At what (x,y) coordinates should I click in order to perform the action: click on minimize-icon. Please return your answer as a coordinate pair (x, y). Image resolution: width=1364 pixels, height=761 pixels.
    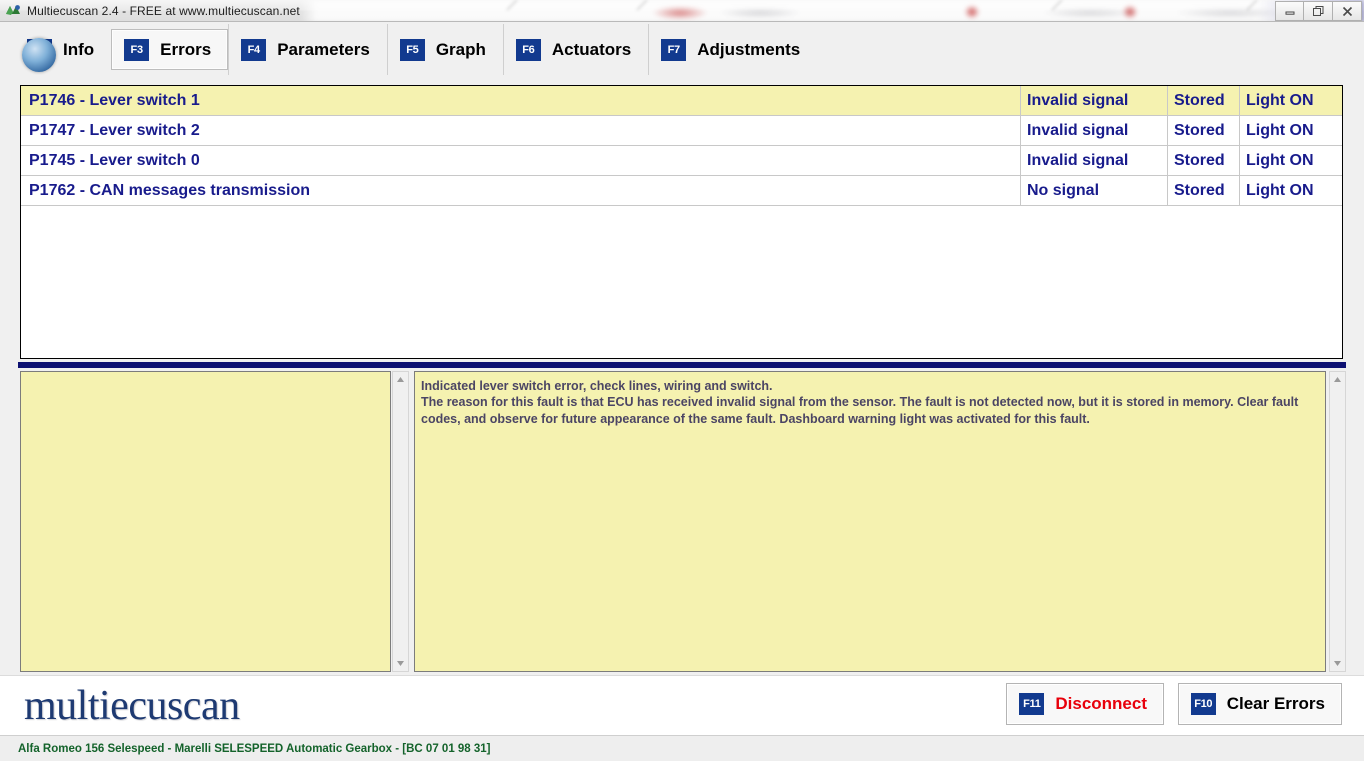
    Looking at the image, I should click on (1289, 11).